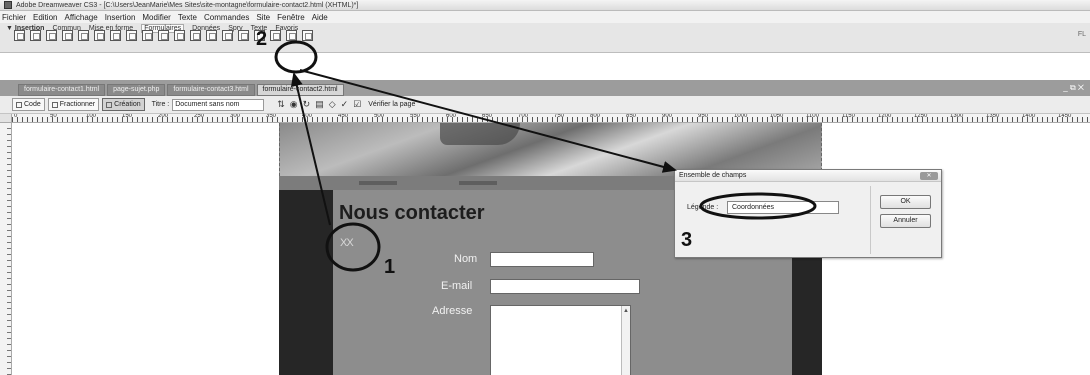 The image size is (1090, 375). Describe the element at coordinates (390, 267) in the screenshot. I see `annotation-number-1: 1` at that location.